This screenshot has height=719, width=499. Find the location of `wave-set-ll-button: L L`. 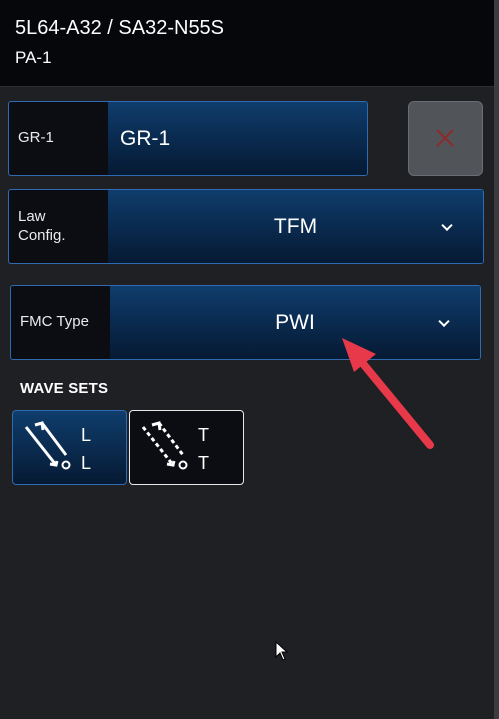

wave-set-ll-button: L L is located at coordinates (69, 447).